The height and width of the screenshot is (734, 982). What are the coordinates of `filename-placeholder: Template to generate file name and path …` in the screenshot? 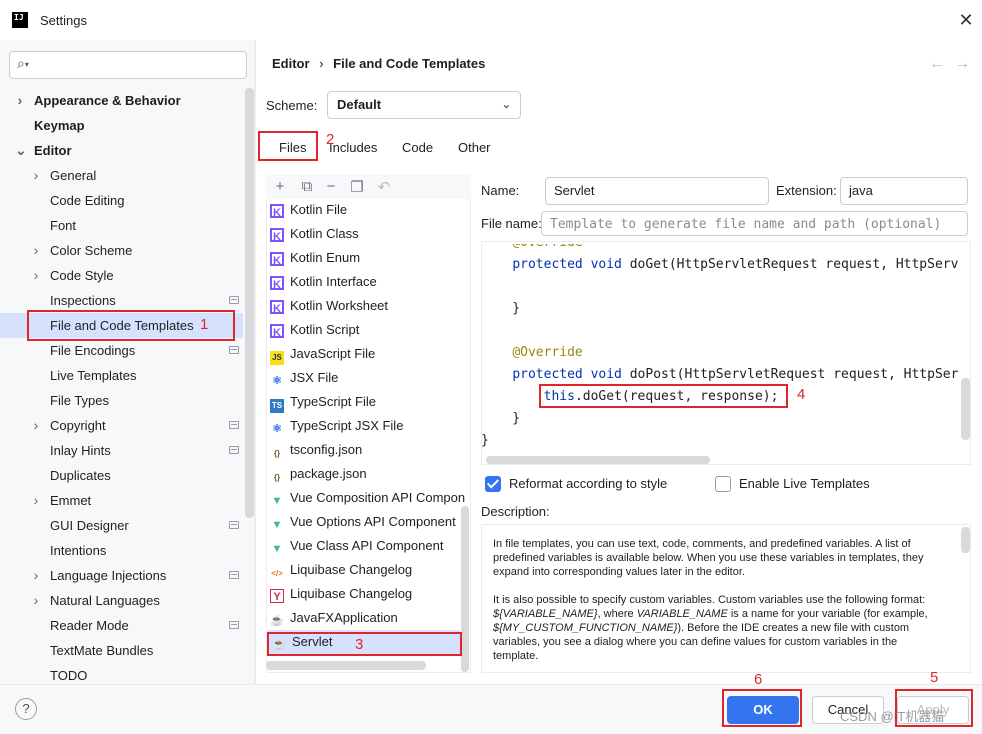 It's located at (746, 224).